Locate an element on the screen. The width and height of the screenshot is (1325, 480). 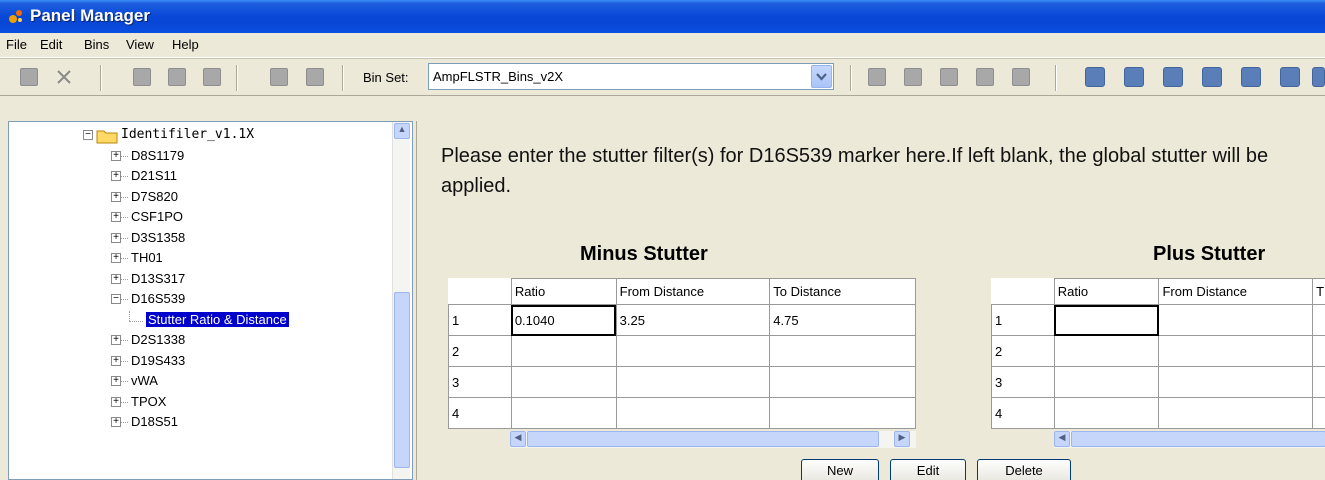
title-bar: Panel Manager is located at coordinates (662, 16).